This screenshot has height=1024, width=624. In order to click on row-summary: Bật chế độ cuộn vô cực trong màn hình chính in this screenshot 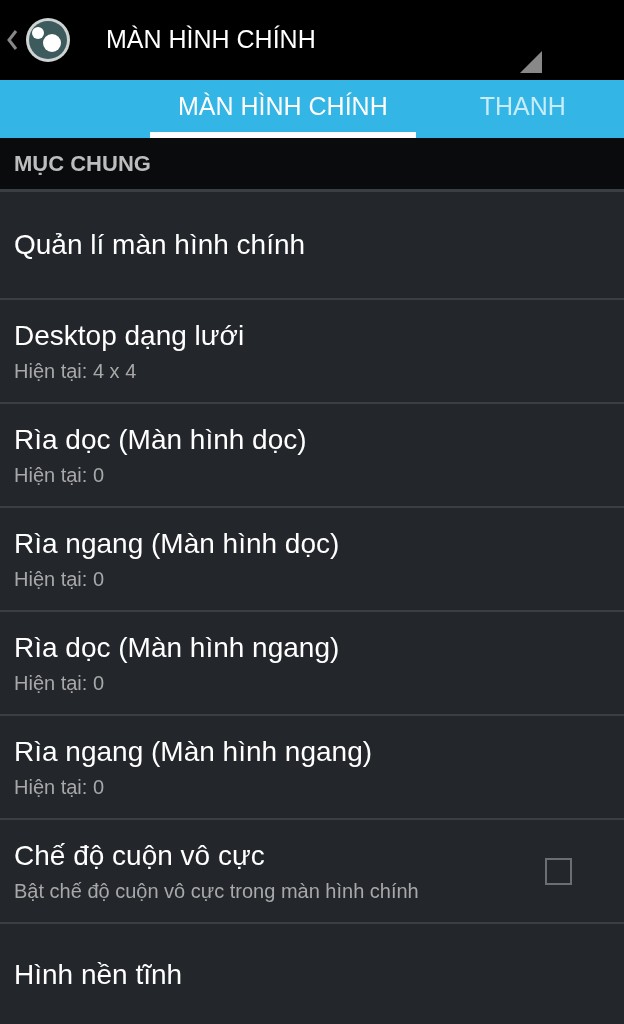, I will do `click(217, 891)`.